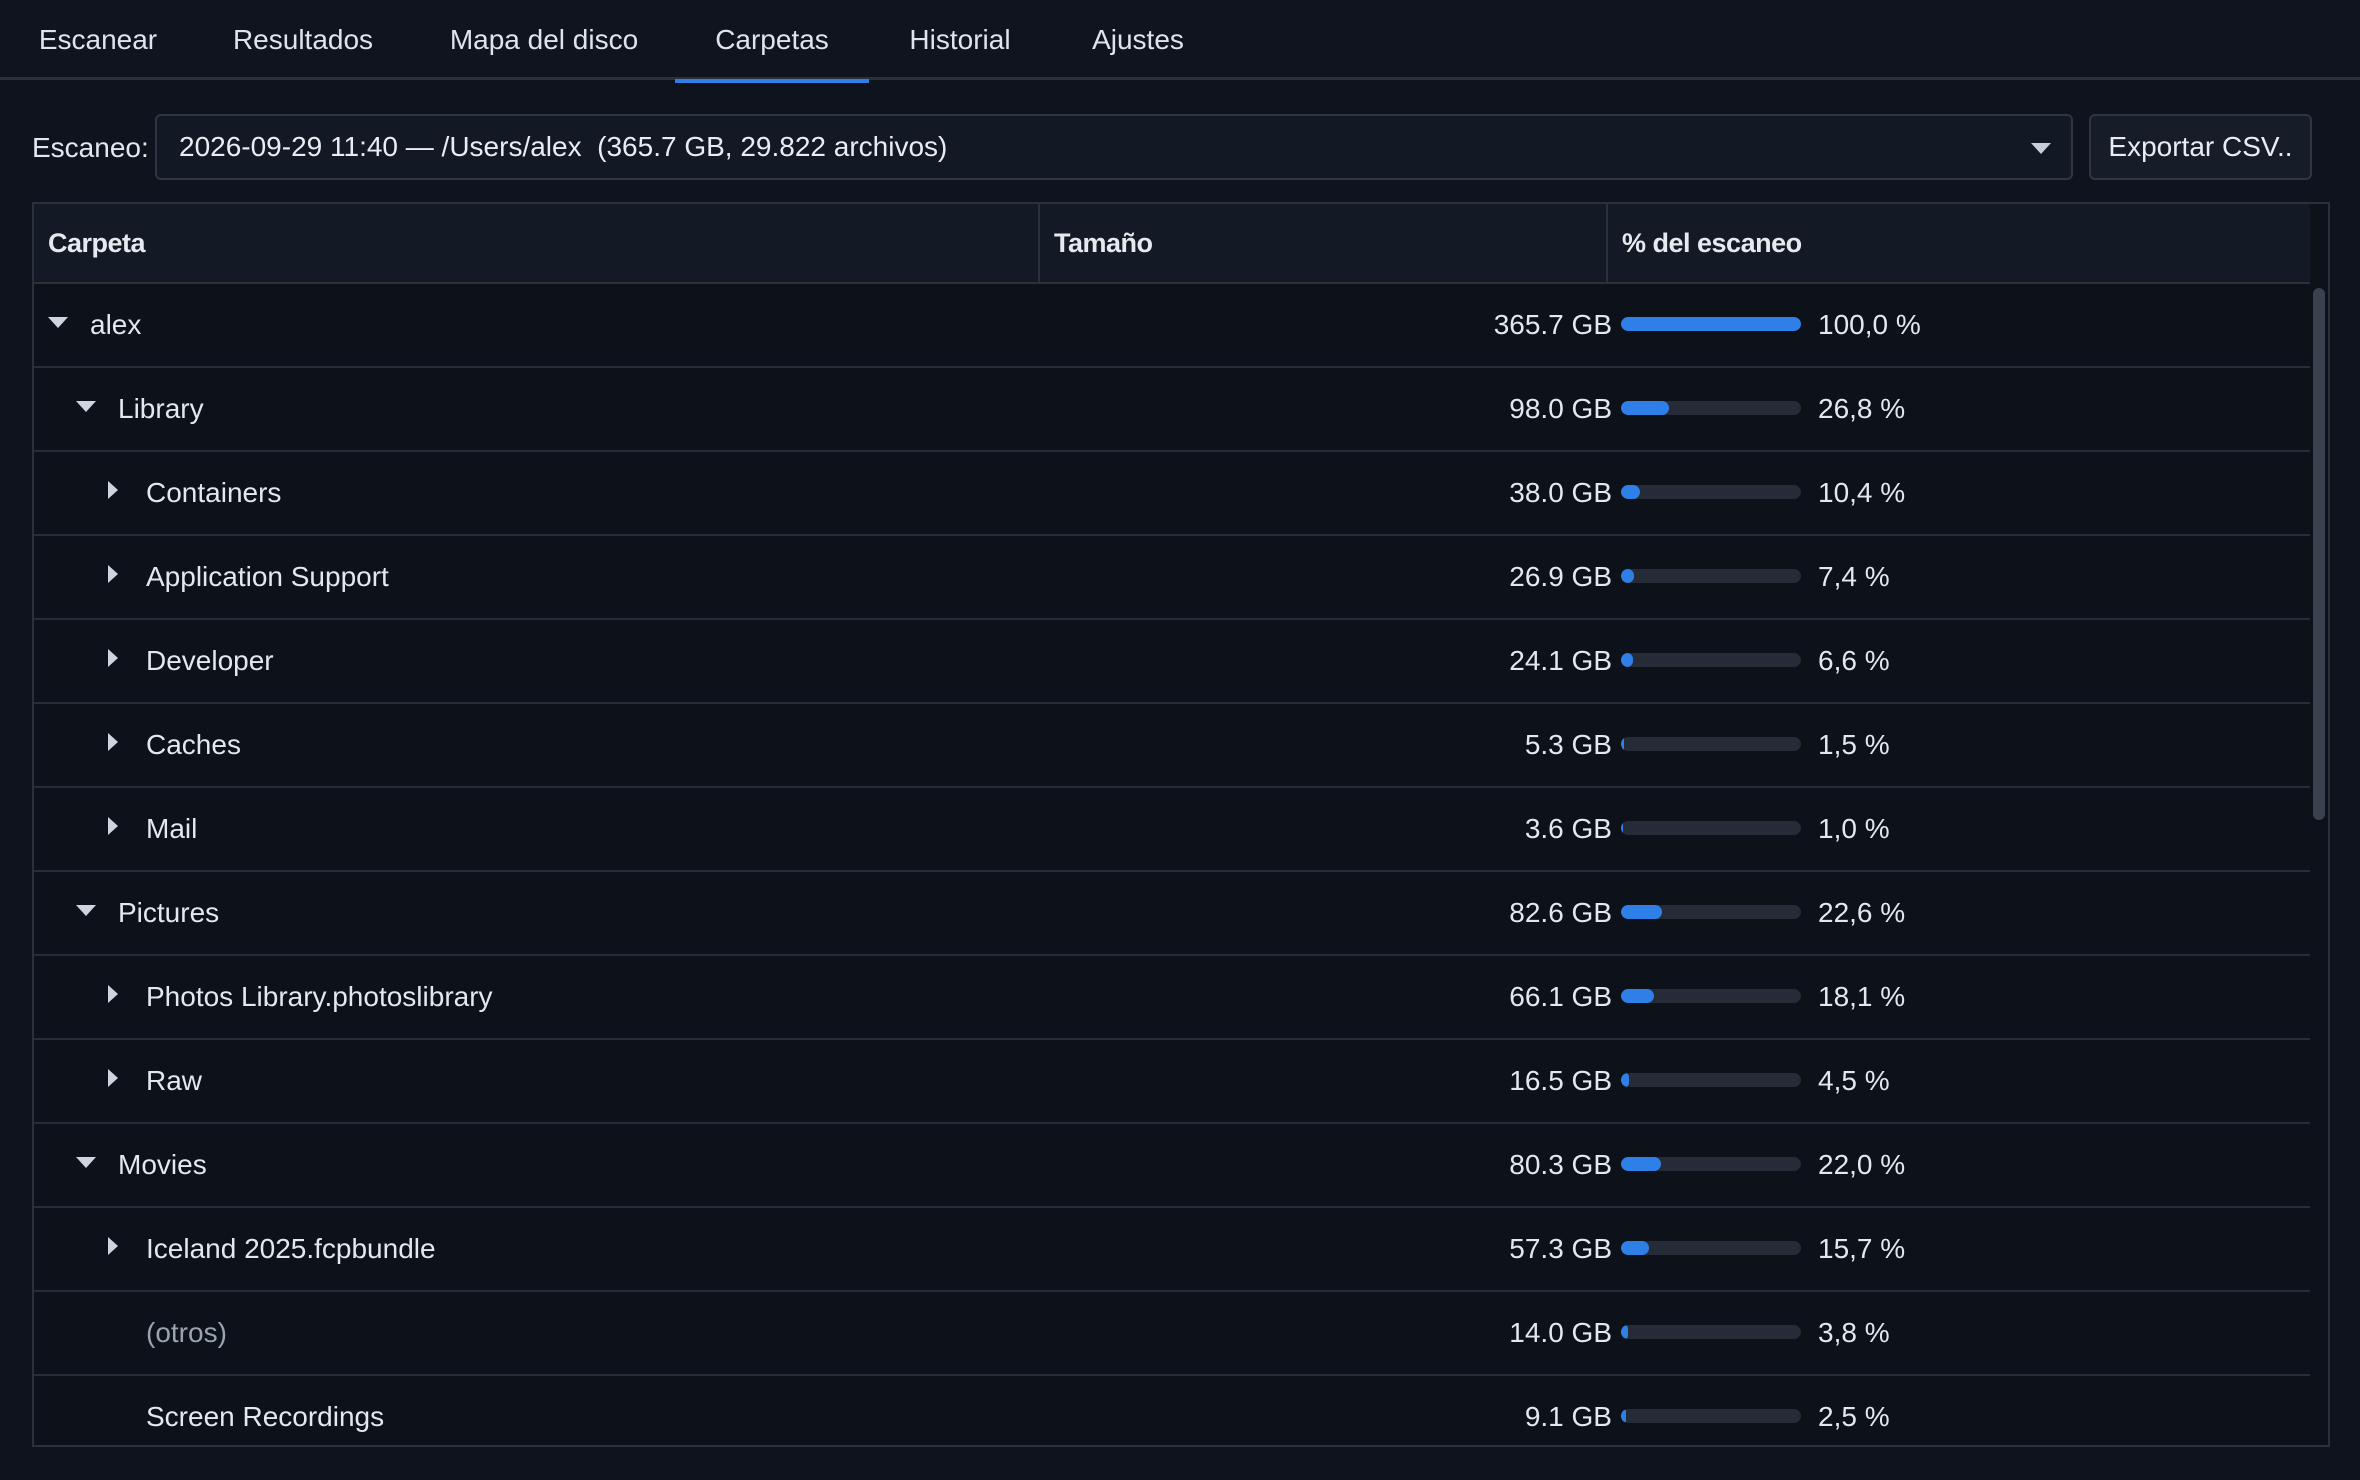 The width and height of the screenshot is (2360, 1480). Describe the element at coordinates (1172, 494) in the screenshot. I see `table-row: Containers 38.0 GB 10,4 %` at that location.